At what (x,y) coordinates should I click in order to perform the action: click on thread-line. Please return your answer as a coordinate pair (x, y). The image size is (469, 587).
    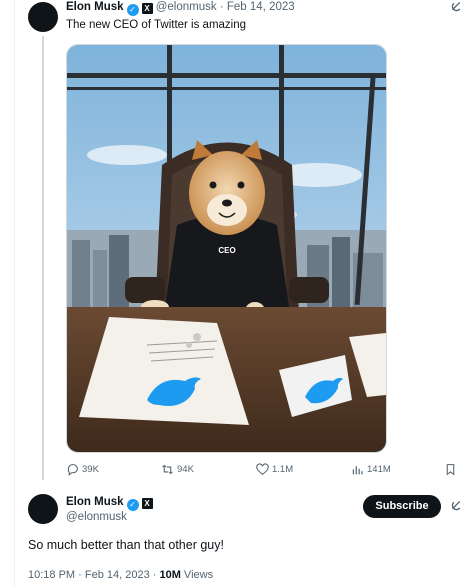
    Looking at the image, I should click on (43, 258).